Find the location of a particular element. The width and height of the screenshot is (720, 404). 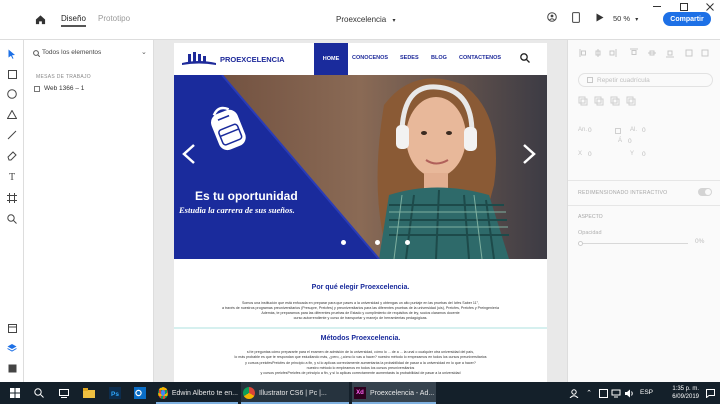

height-label: Al. is located at coordinates (634, 130).